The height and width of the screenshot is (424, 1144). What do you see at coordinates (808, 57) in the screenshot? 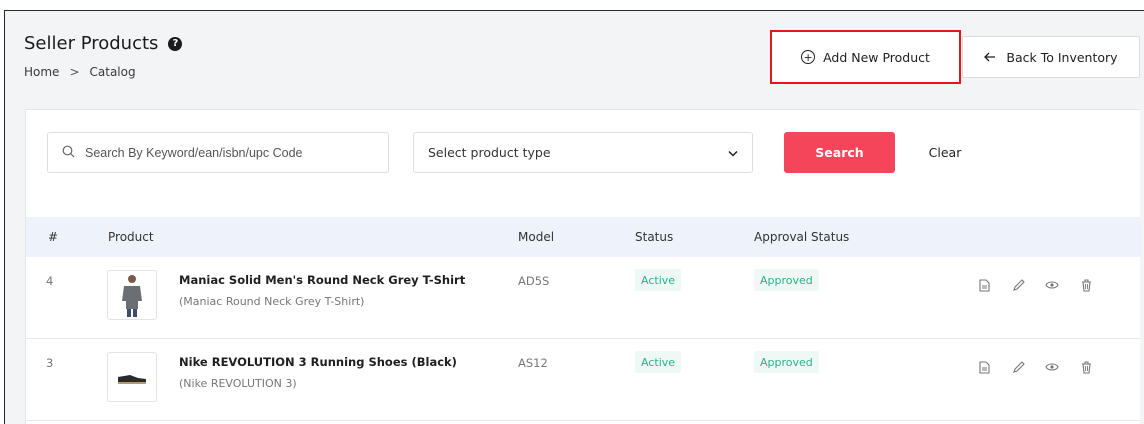
I see `plus-circle-icon: +` at bounding box center [808, 57].